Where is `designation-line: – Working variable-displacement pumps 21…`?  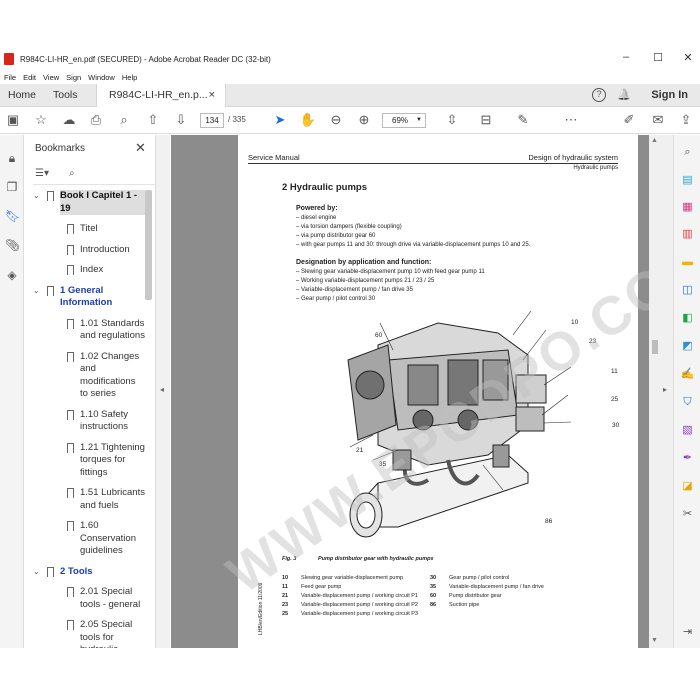 designation-line: – Working variable-displacement pumps 21… is located at coordinates (365, 281).